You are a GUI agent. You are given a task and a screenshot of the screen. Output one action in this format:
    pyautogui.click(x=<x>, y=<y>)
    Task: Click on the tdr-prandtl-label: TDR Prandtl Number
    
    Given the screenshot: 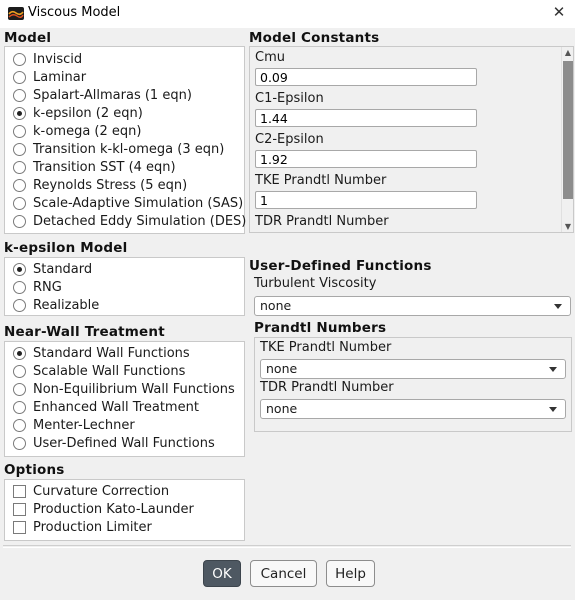 What is the action you would take?
    pyautogui.click(x=322, y=221)
    